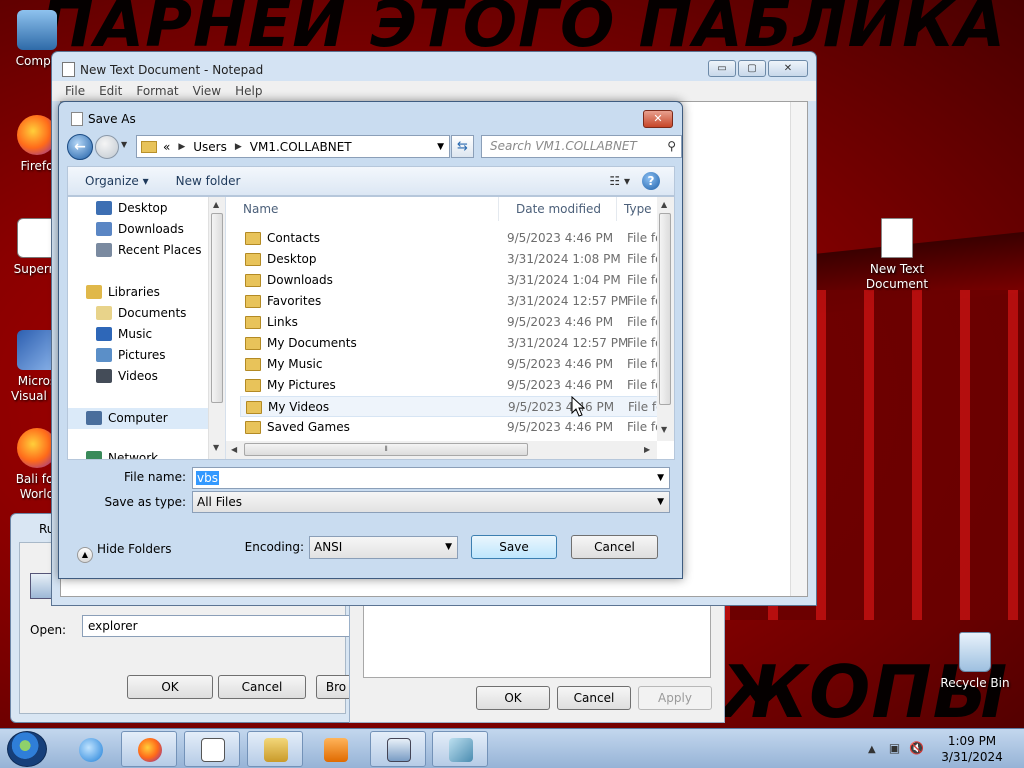 The image size is (1024, 768). What do you see at coordinates (453, 427) in the screenshot?
I see `file-row: Saved Games 9/5/2023 4:46 PM File fol` at bounding box center [453, 427].